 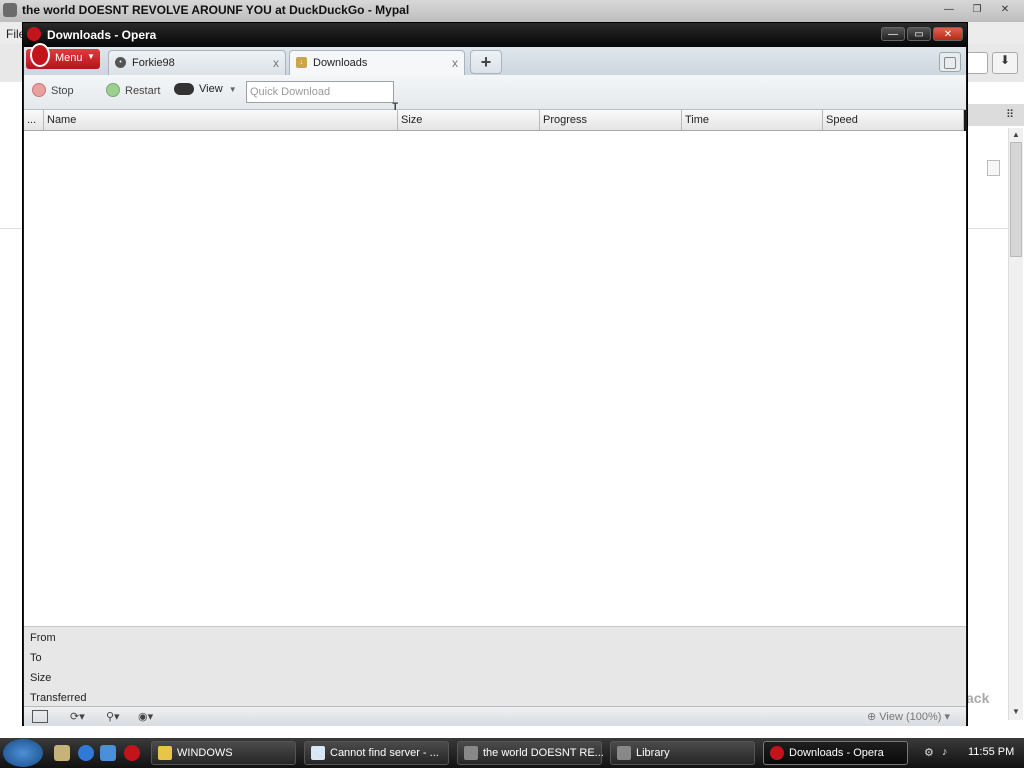 What do you see at coordinates (58, 698) in the screenshot?
I see `detail-transferred-label: Transferred` at bounding box center [58, 698].